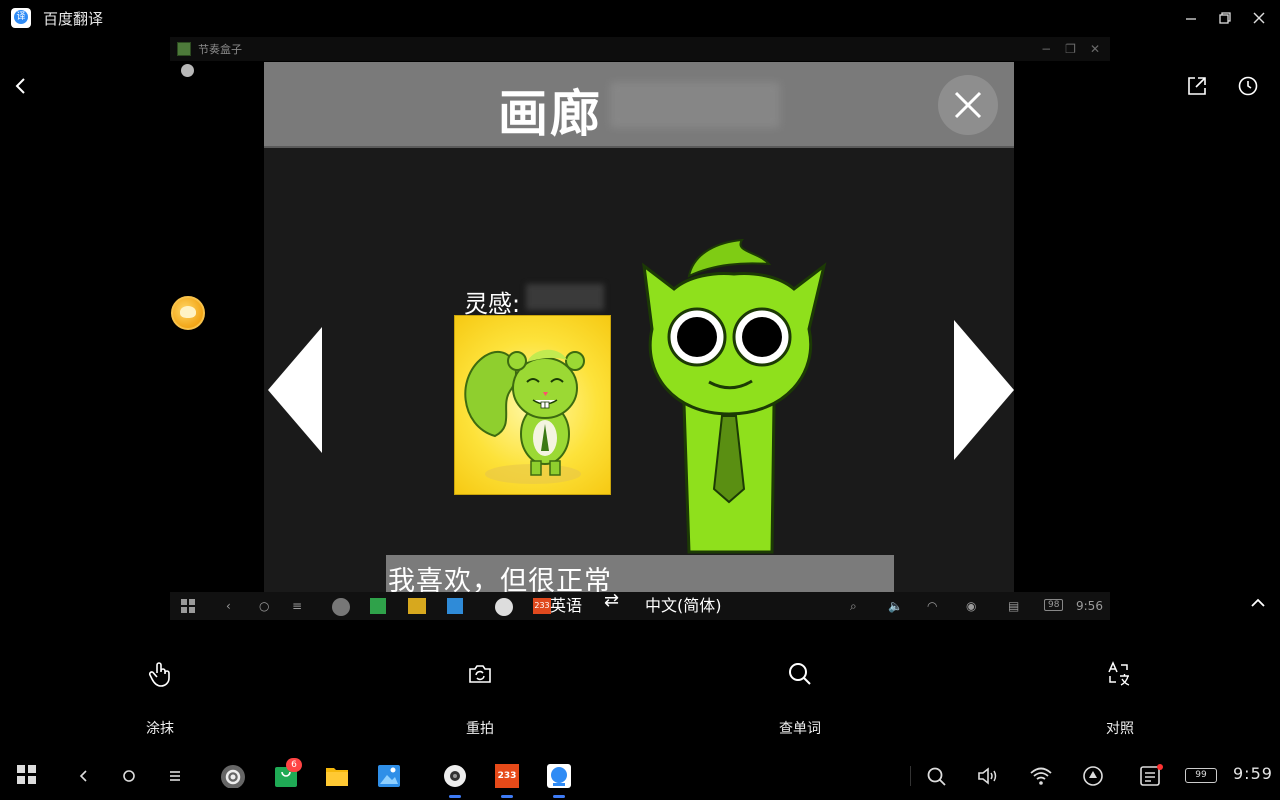 The width and height of the screenshot is (1280, 800). I want to click on battery-indicator: 99, so click(1201, 775).